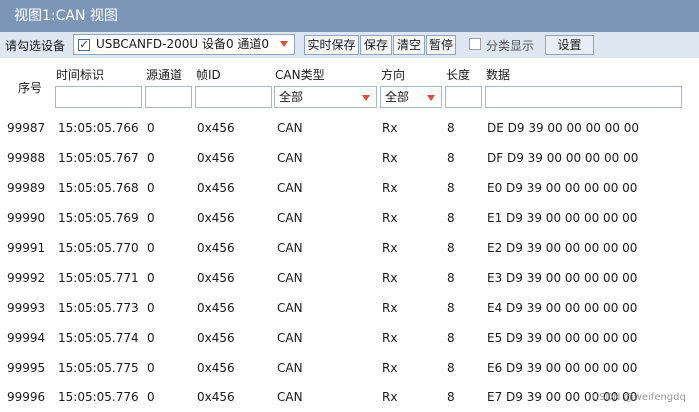 Image resolution: width=699 pixels, height=412 pixels. What do you see at coordinates (409, 45) in the screenshot?
I see `clear-button: 清空` at bounding box center [409, 45].